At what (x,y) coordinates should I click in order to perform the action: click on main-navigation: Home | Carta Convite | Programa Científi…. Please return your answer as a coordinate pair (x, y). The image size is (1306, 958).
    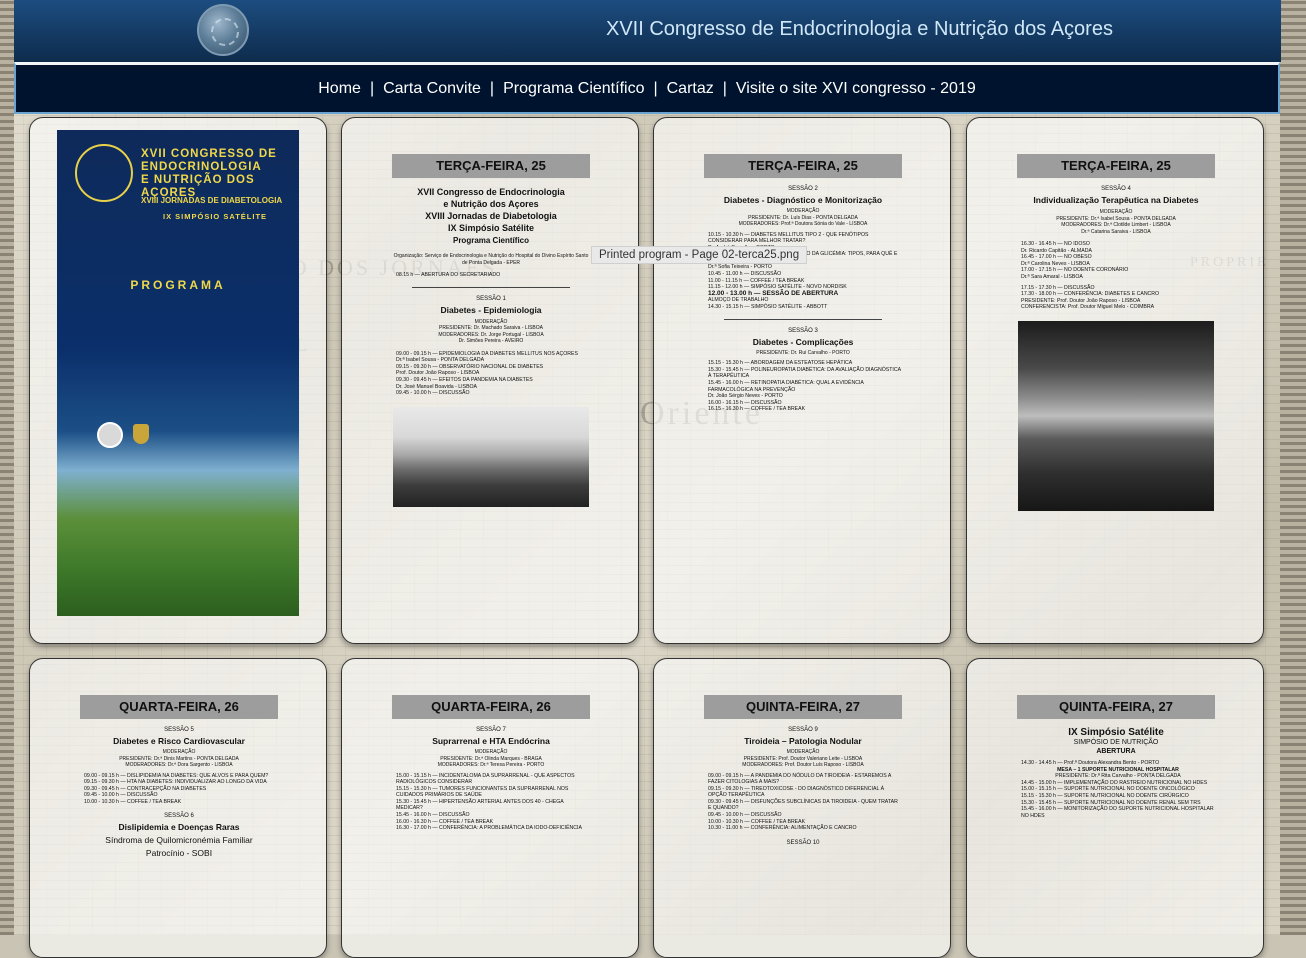
    Looking at the image, I should click on (647, 88).